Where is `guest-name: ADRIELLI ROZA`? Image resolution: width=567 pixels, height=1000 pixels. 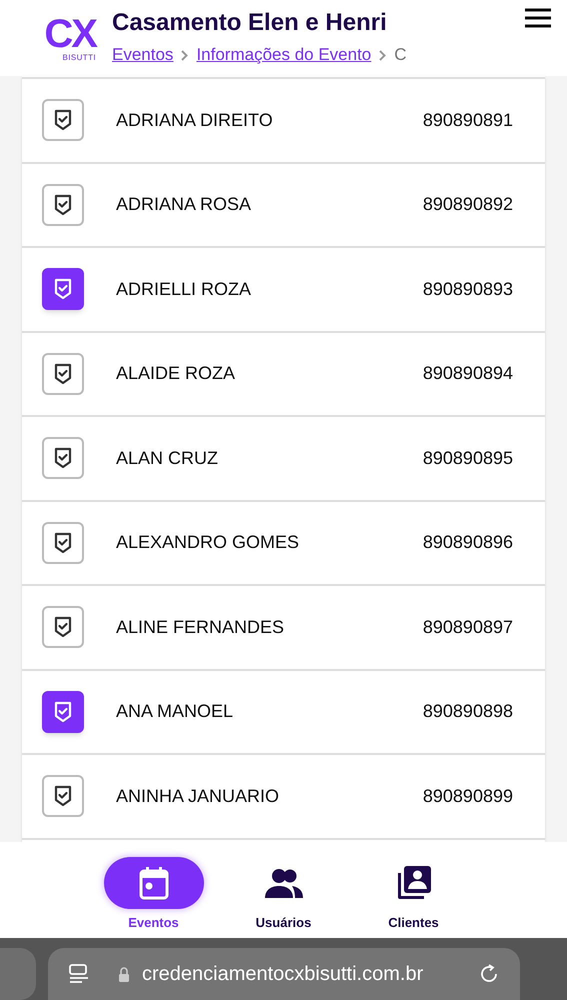
guest-name: ADRIELLI ROZA is located at coordinates (184, 289).